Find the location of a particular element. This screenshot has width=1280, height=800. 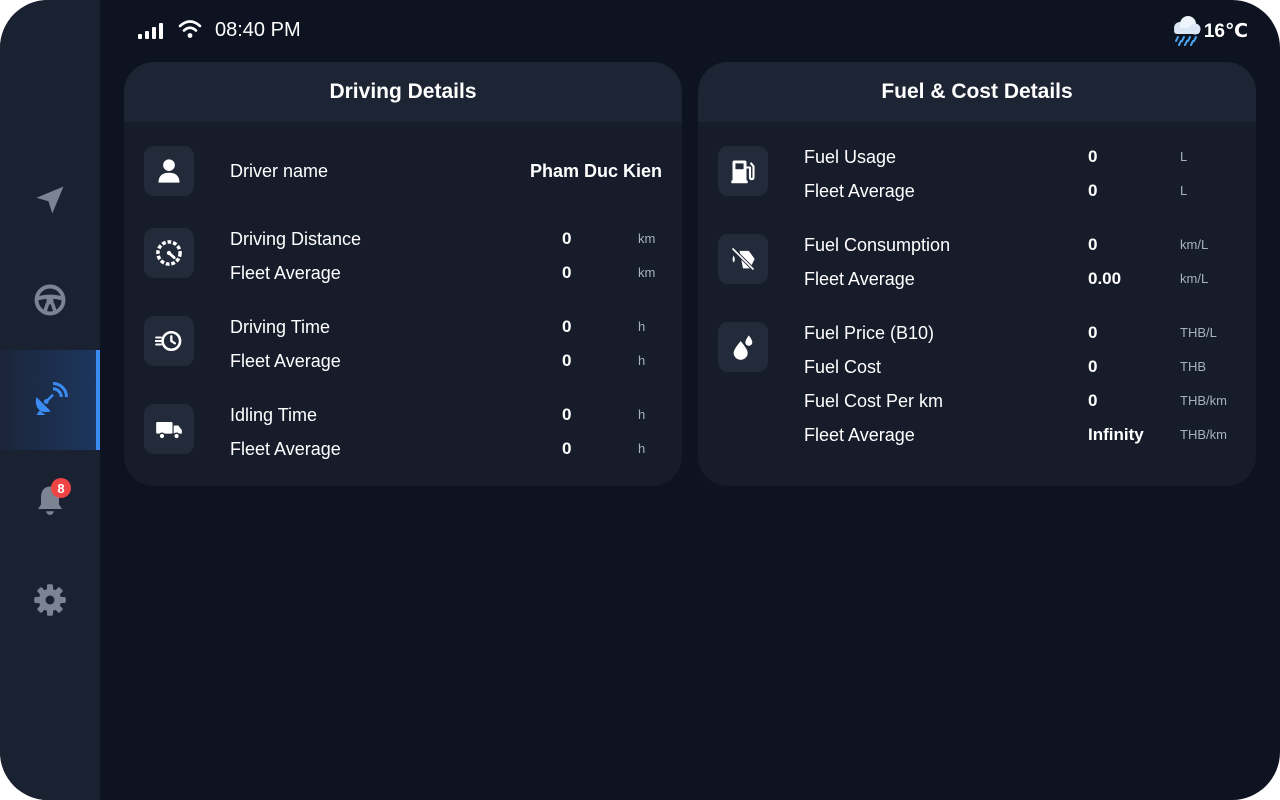

sidebar-item-driving is located at coordinates (50, 300).